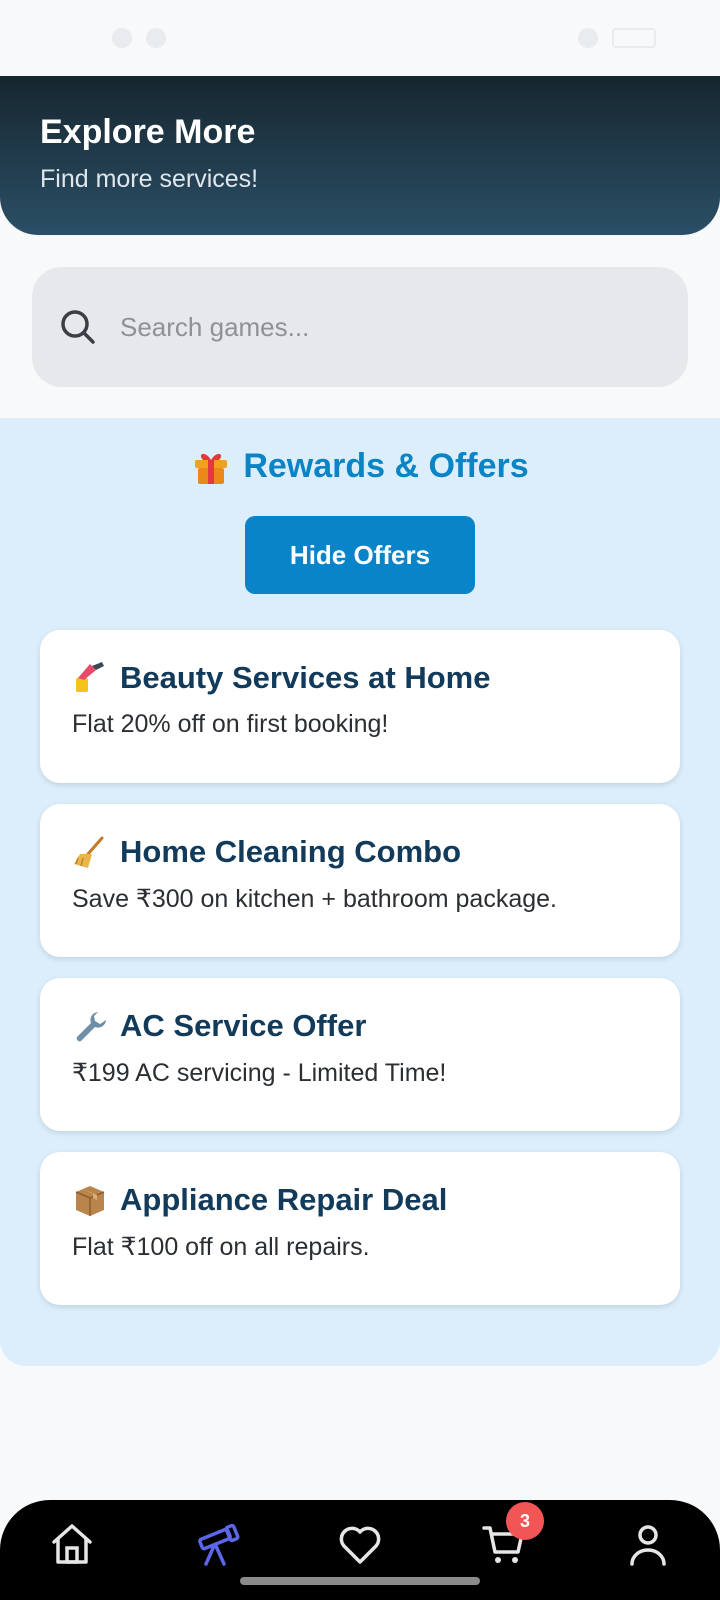  I want to click on nail-polish-icon, so click(90, 677).